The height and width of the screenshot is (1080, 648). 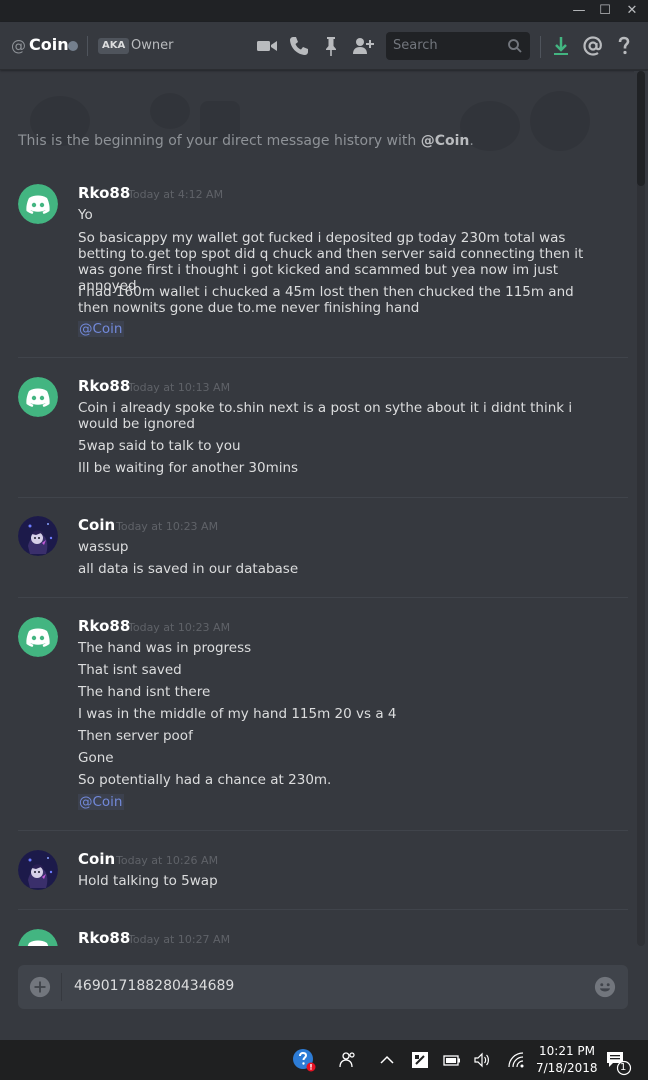 I want to click on aka-badge: AKA, so click(x=114, y=46).